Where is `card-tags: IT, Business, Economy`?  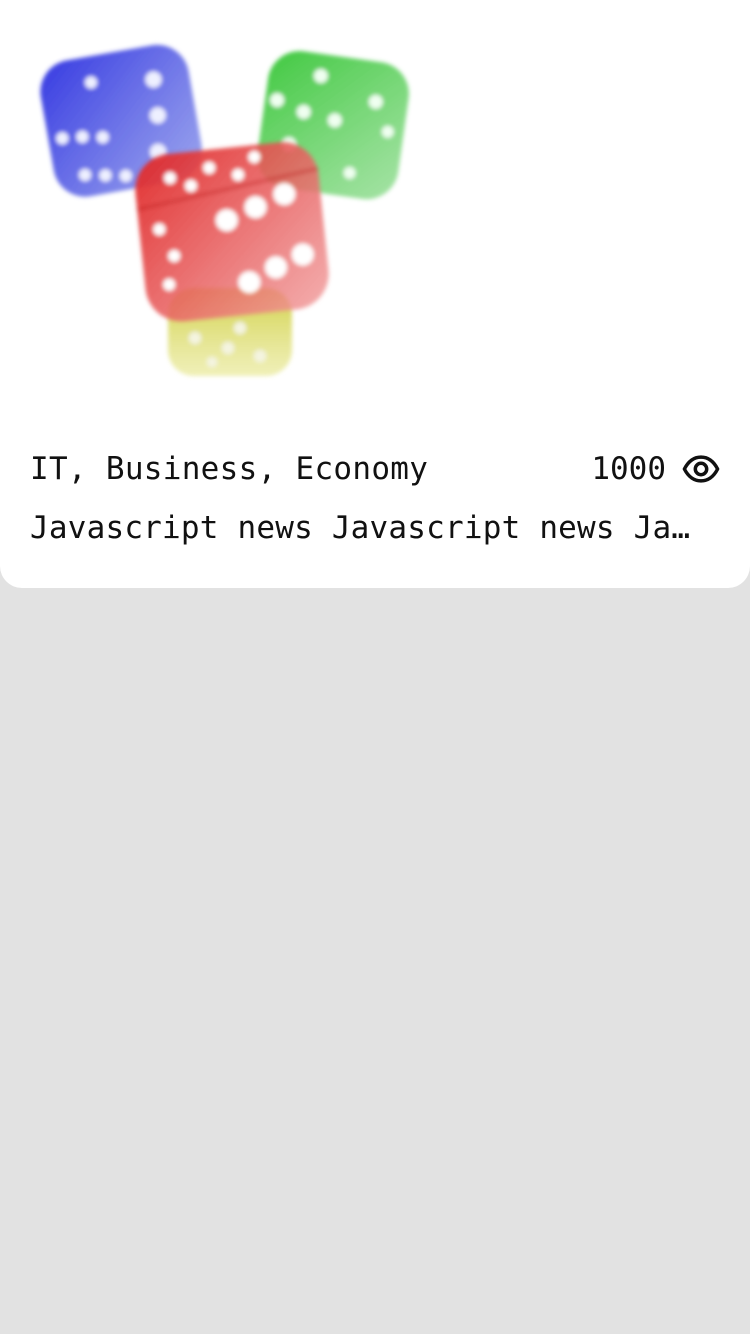 card-tags: IT, Business, Economy is located at coordinates (229, 469).